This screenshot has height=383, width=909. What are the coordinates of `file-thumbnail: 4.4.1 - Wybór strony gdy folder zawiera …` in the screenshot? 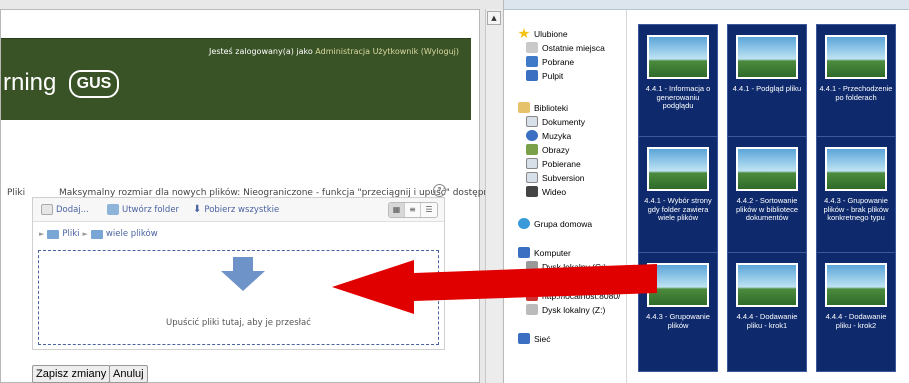 It's located at (678, 196).